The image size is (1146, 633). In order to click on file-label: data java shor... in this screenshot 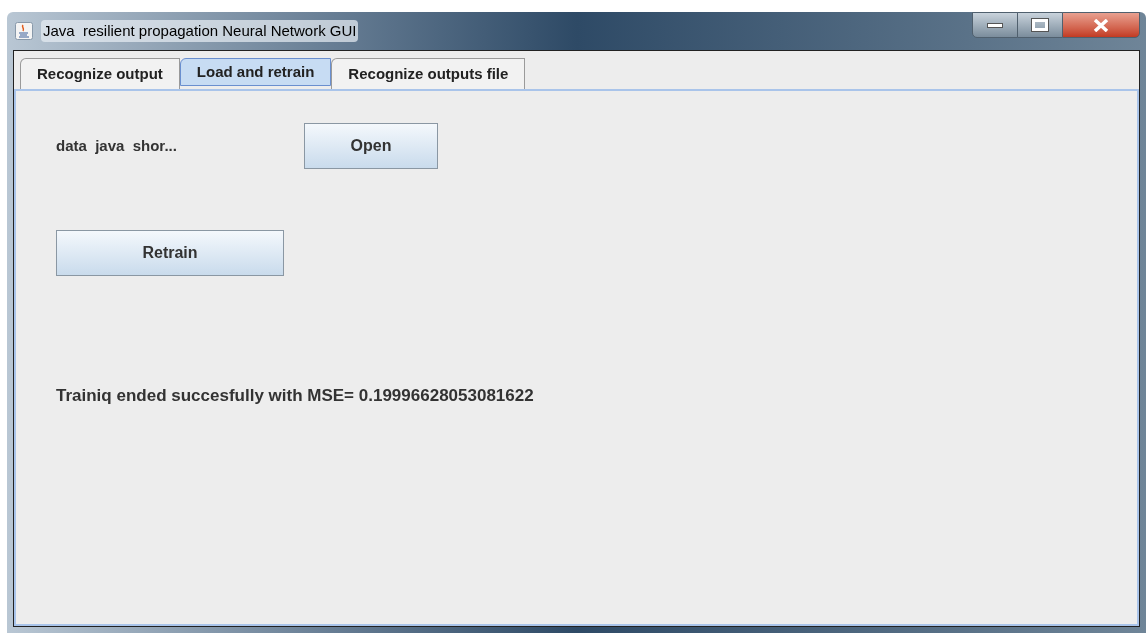, I will do `click(117, 145)`.